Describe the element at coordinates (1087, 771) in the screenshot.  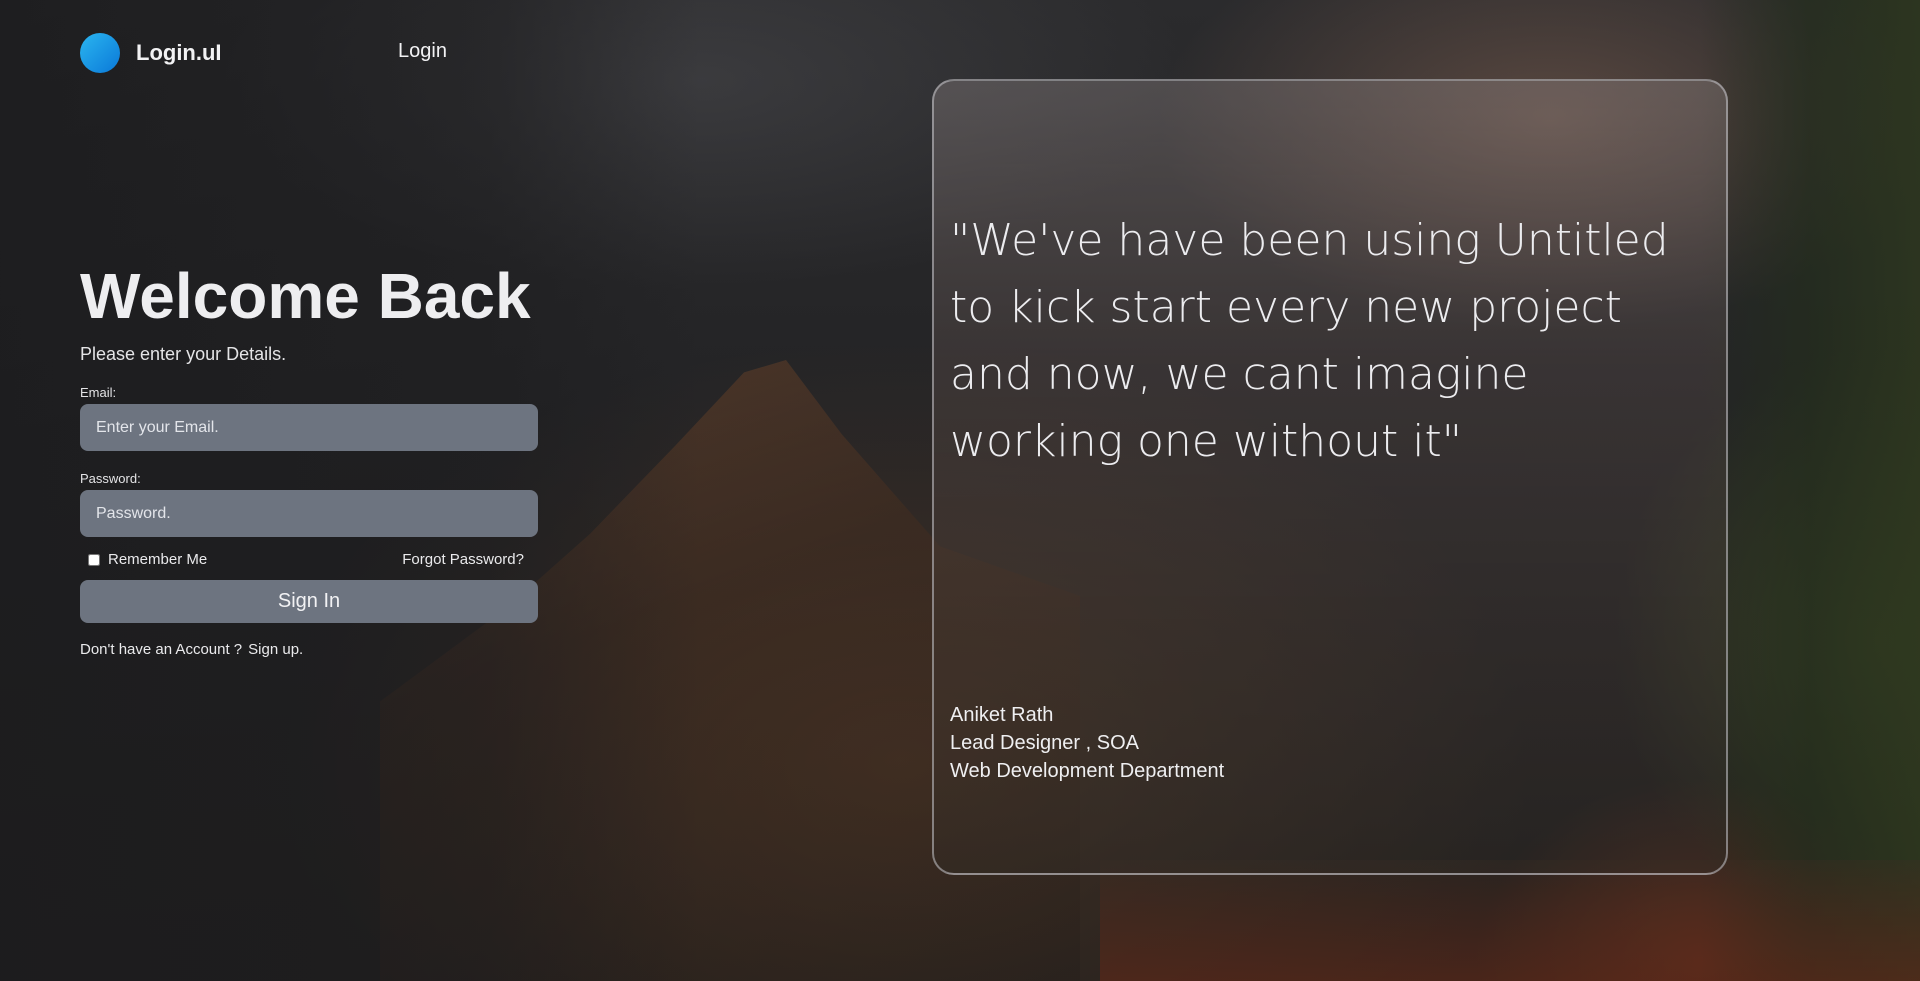
I see `author-department: Web Development Department` at that location.